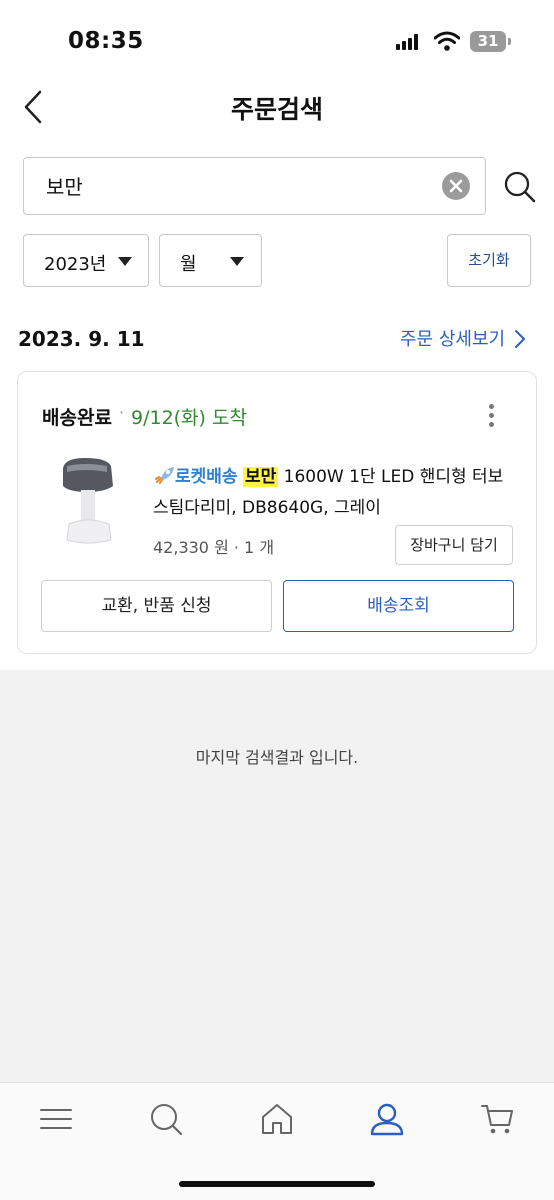 Image resolution: width=554 pixels, height=1200 pixels. What do you see at coordinates (164, 475) in the screenshot?
I see `rocket-icon` at bounding box center [164, 475].